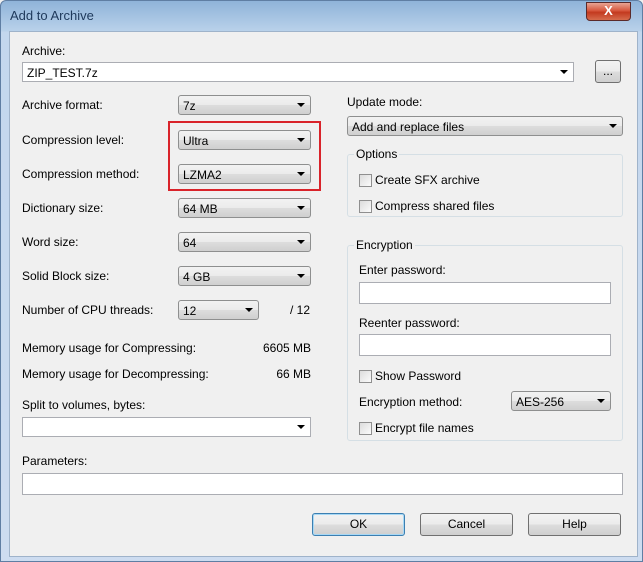 Image resolution: width=643 pixels, height=562 pixels. I want to click on compression-level-label: Compression level:, so click(73, 140).